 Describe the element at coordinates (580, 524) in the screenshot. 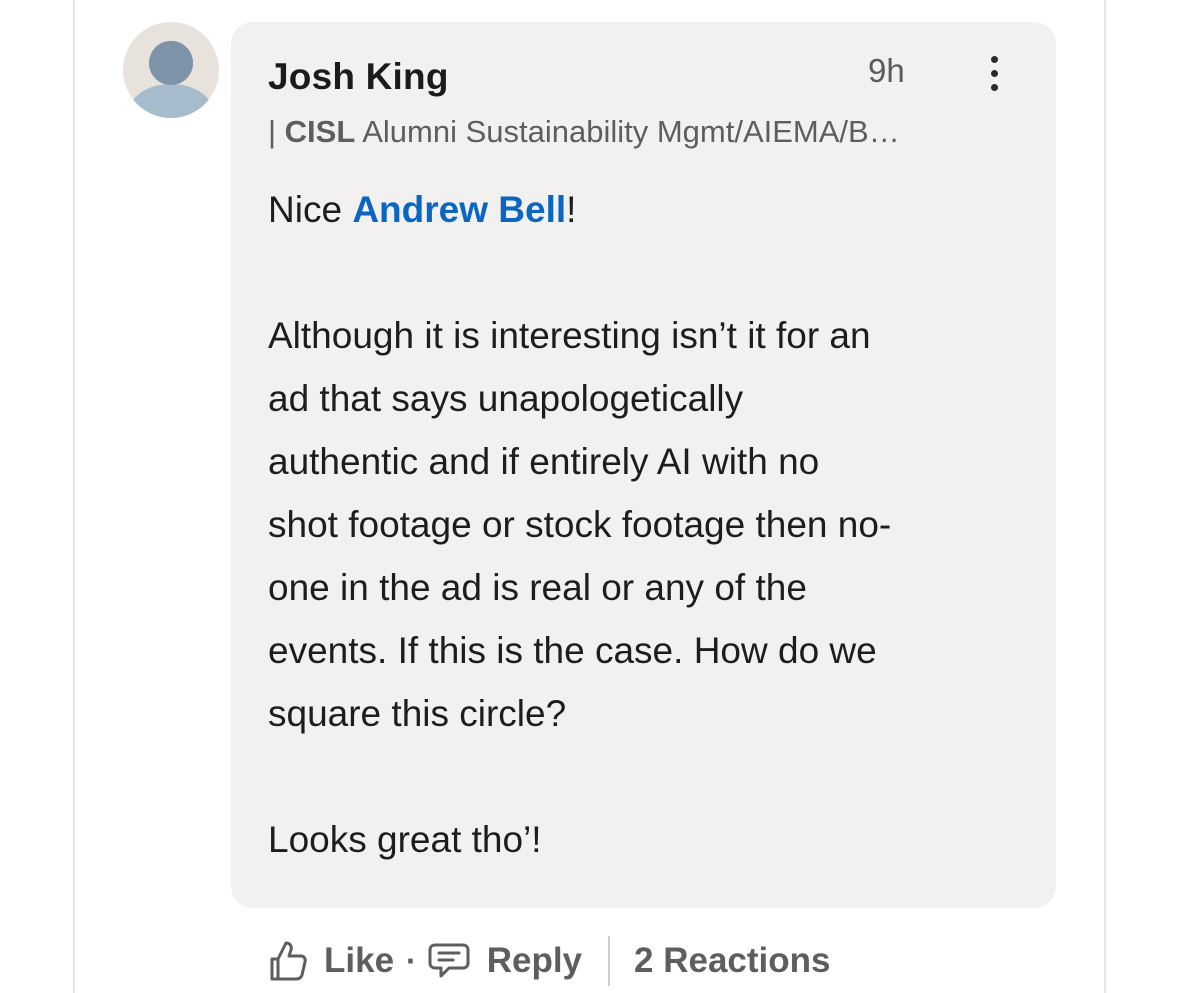

I see `paragraph-line: shot footage or stock footage then no-` at that location.